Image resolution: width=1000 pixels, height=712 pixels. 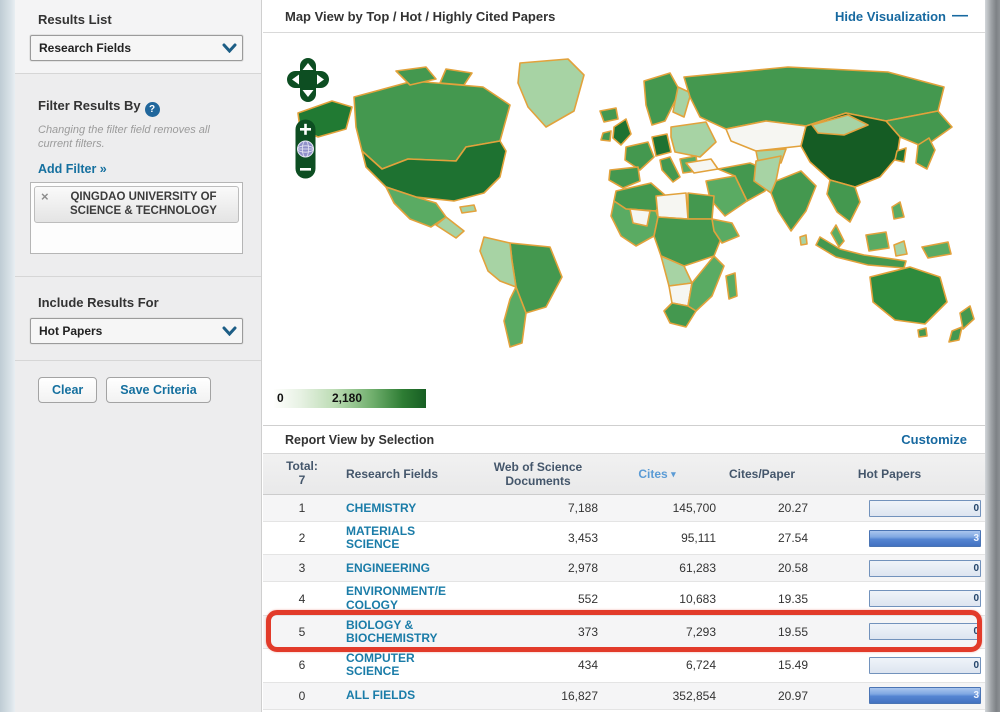 What do you see at coordinates (624, 508) in the screenshot?
I see `table-row: 1 CHEMISTRY 7,188 145,700 20.27 0` at bounding box center [624, 508].